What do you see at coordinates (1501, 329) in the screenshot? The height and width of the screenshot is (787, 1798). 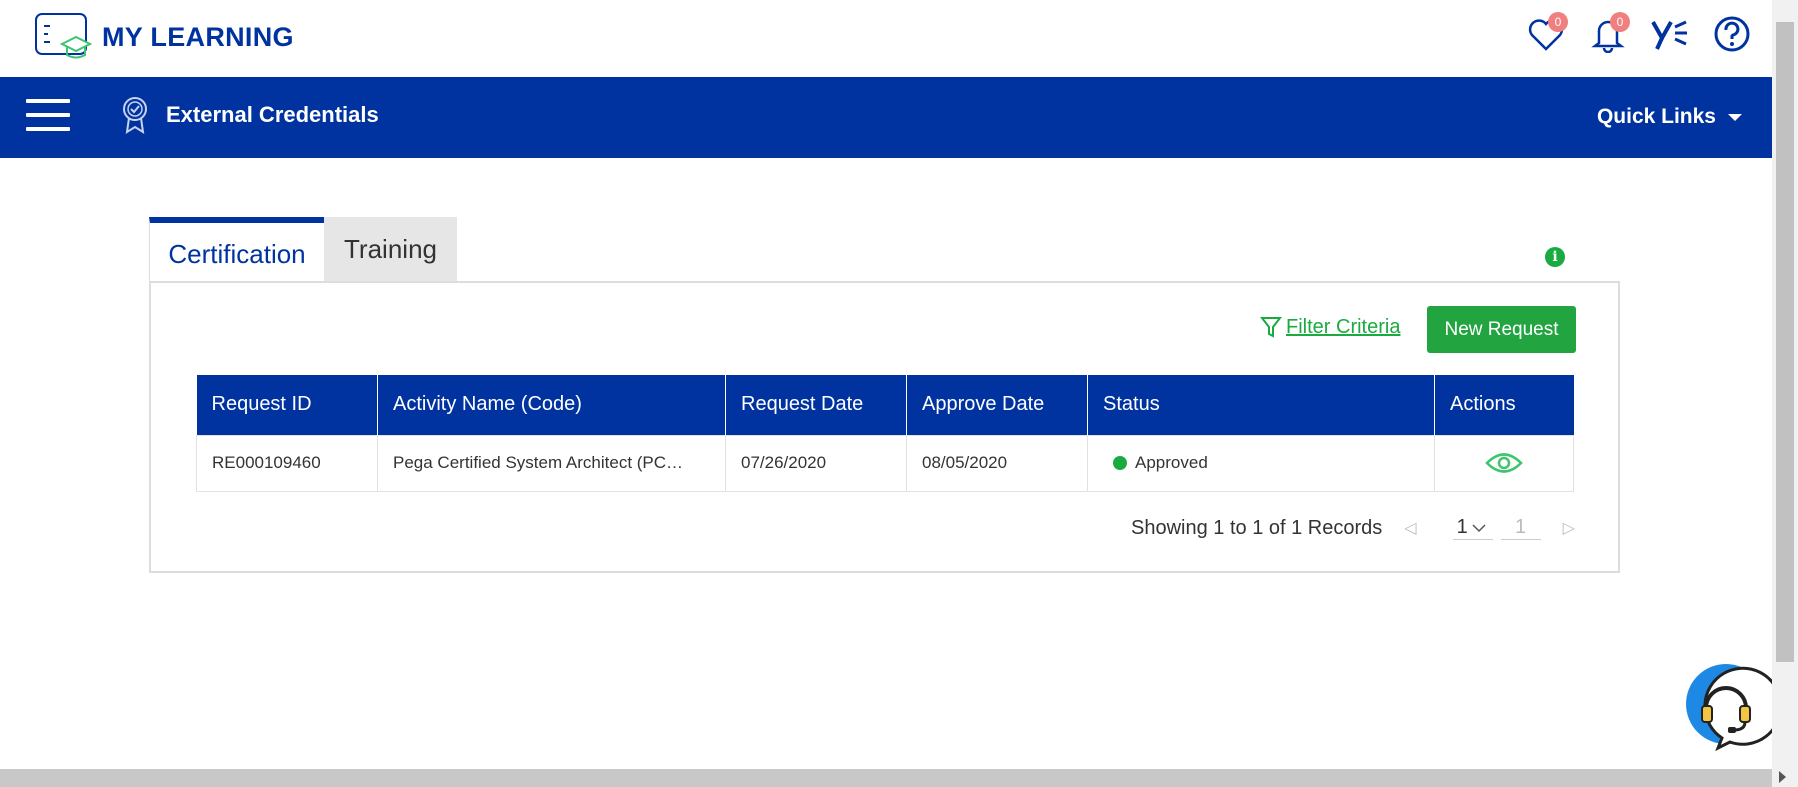 I see `new-request-button: New Request` at bounding box center [1501, 329].